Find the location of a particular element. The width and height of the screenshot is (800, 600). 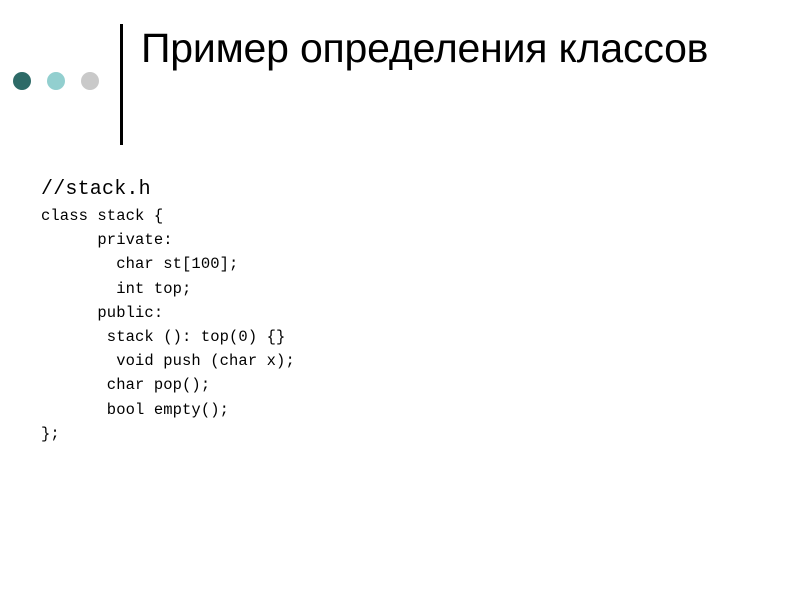

code-line: stack (): top(0) {} is located at coordinates (163, 337).